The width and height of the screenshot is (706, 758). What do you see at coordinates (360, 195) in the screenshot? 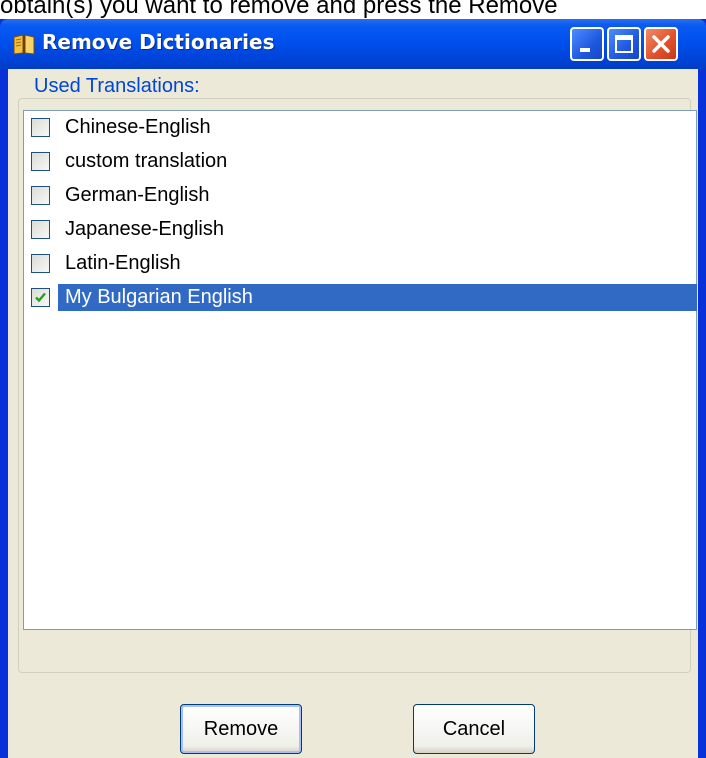
I see `list-item: German-English` at bounding box center [360, 195].